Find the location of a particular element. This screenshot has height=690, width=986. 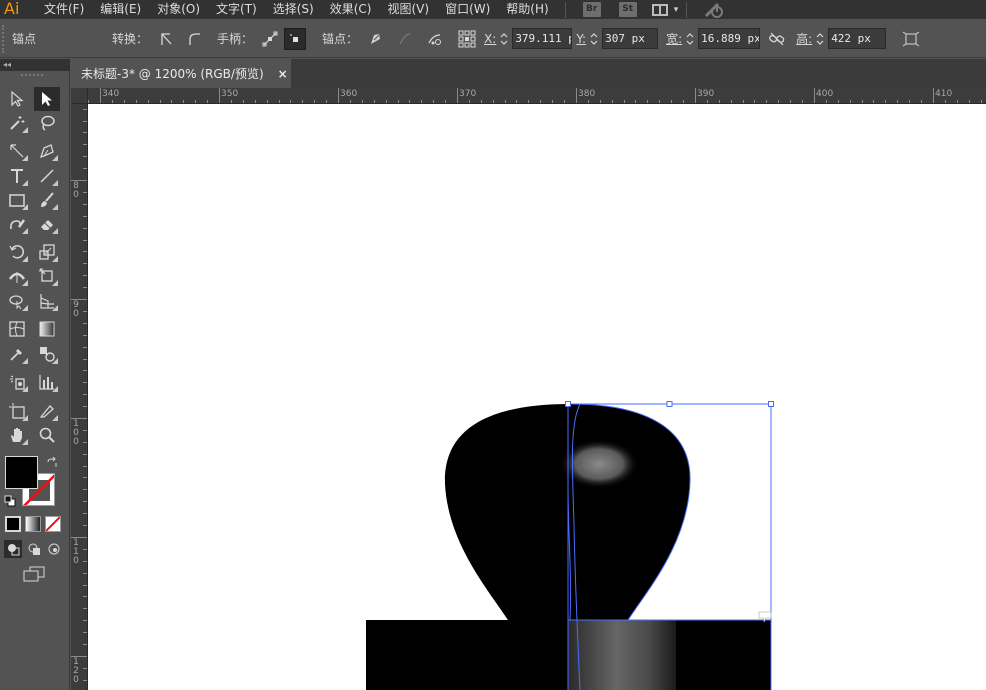

transform-bounds-icon is located at coordinates (911, 38).